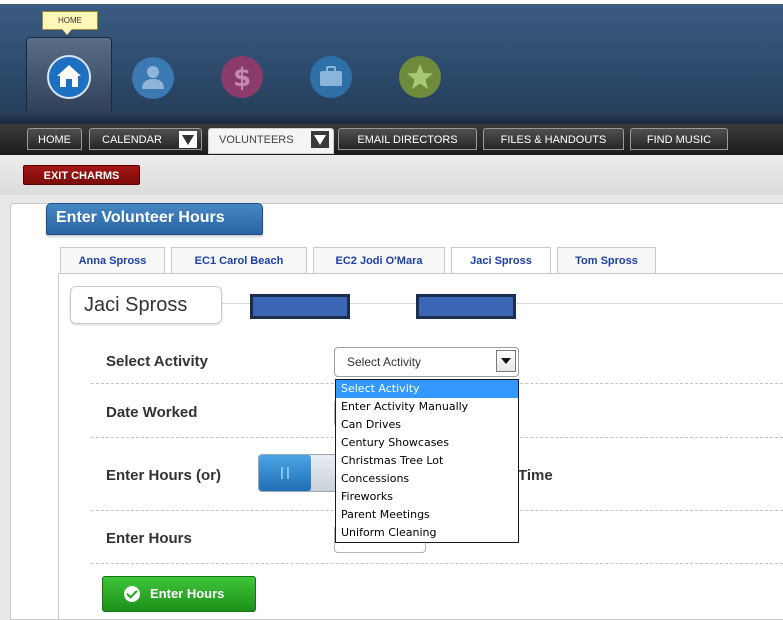 This screenshot has width=783, height=620. Describe the element at coordinates (427, 497) in the screenshot. I see `dropdown-option: Fireworks` at that location.